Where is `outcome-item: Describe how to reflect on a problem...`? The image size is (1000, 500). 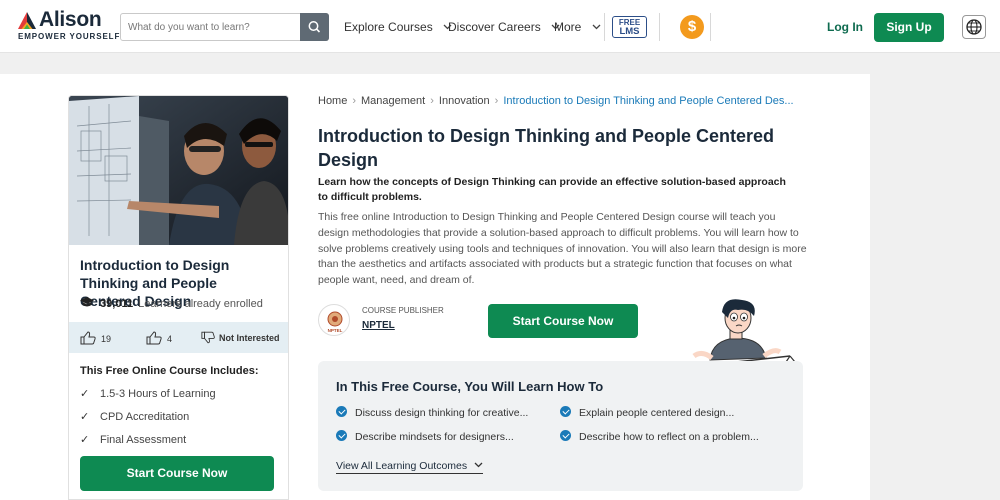 outcome-item: Describe how to reflect on a problem... is located at coordinates (659, 436).